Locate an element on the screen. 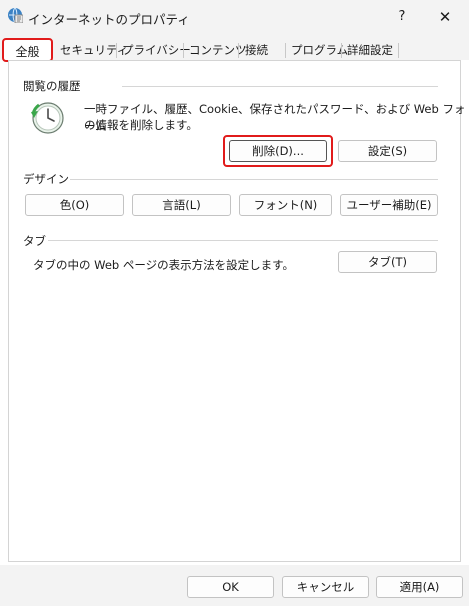  tab-advanced: 詳細設定 is located at coordinates (370, 50).